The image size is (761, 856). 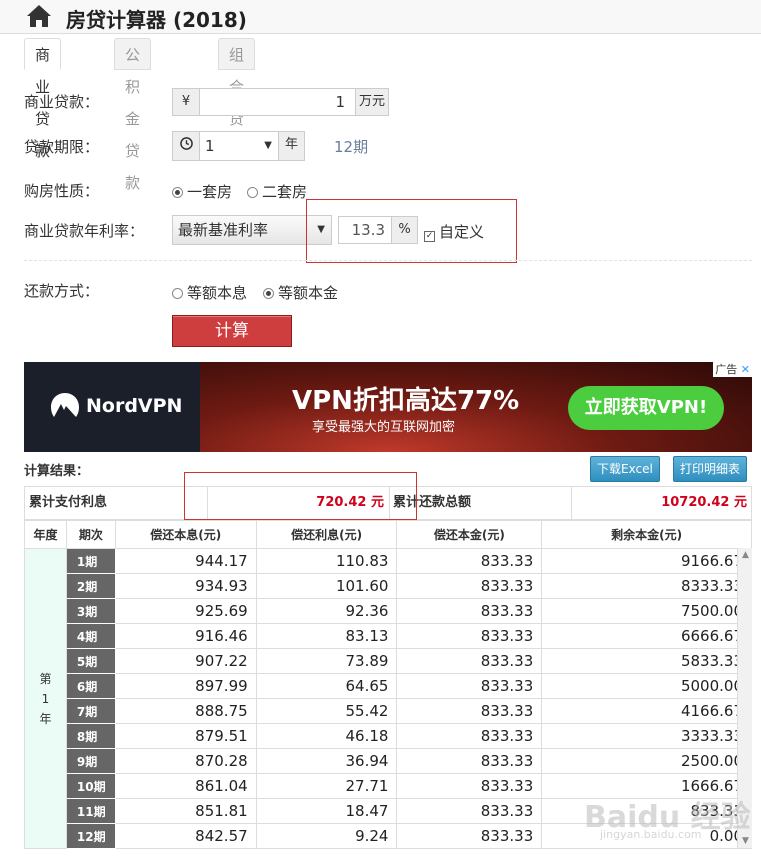 I want to click on loan-amount-input: 1, so click(x=277, y=102).